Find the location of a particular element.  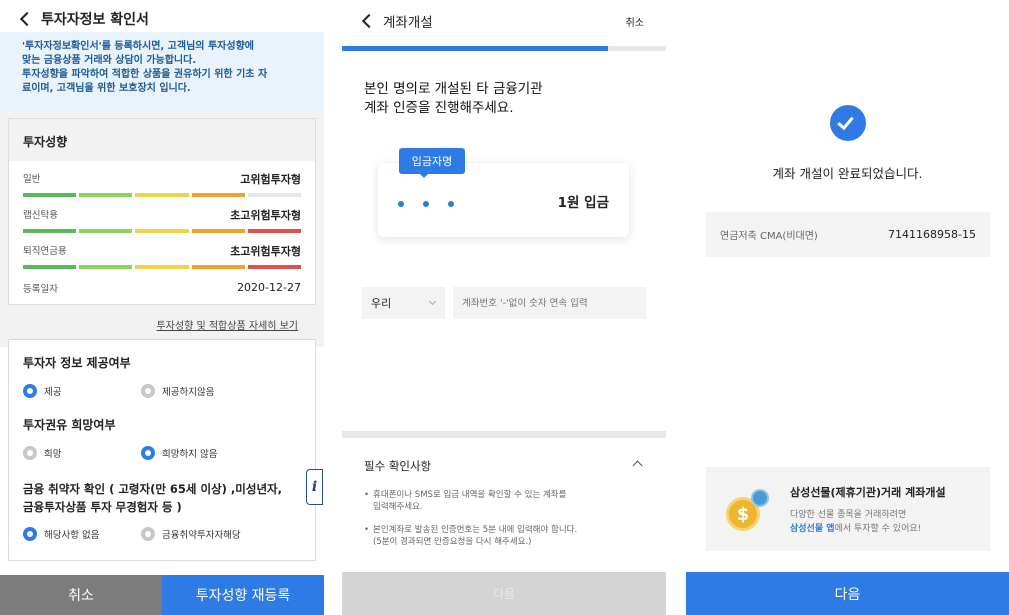

info-line: 맞는 금융상품 거래와 상담이 가능합니다. is located at coordinates (109, 60).